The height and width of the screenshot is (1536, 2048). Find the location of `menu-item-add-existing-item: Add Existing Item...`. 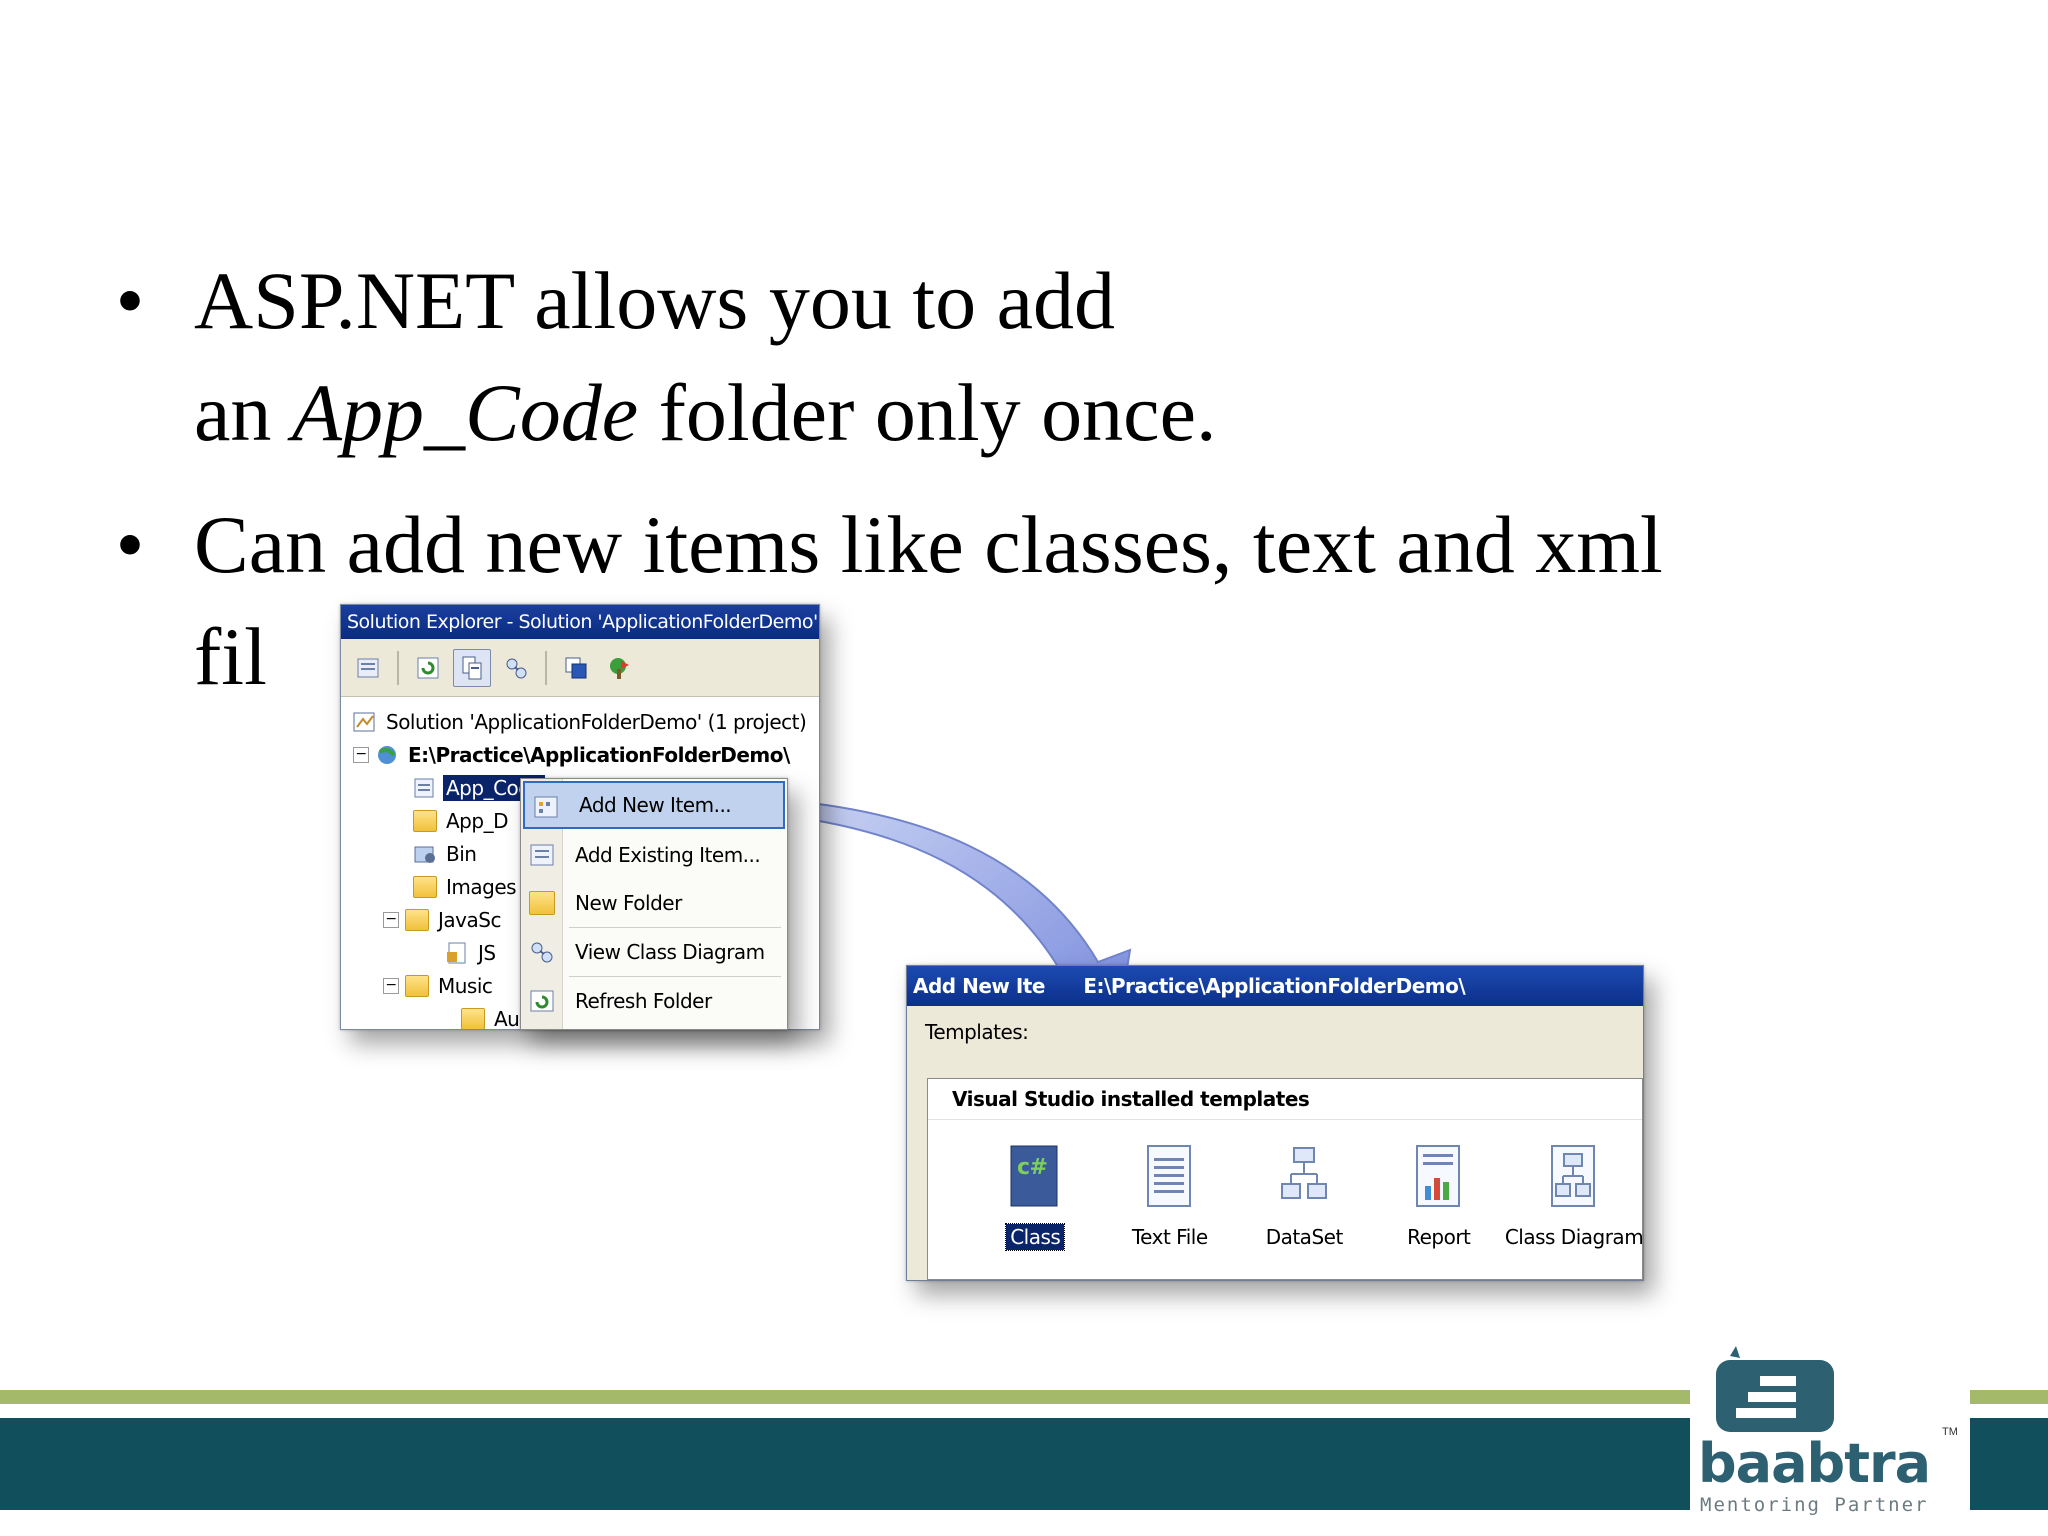

menu-item-add-existing-item: Add Existing Item... is located at coordinates (654, 855).